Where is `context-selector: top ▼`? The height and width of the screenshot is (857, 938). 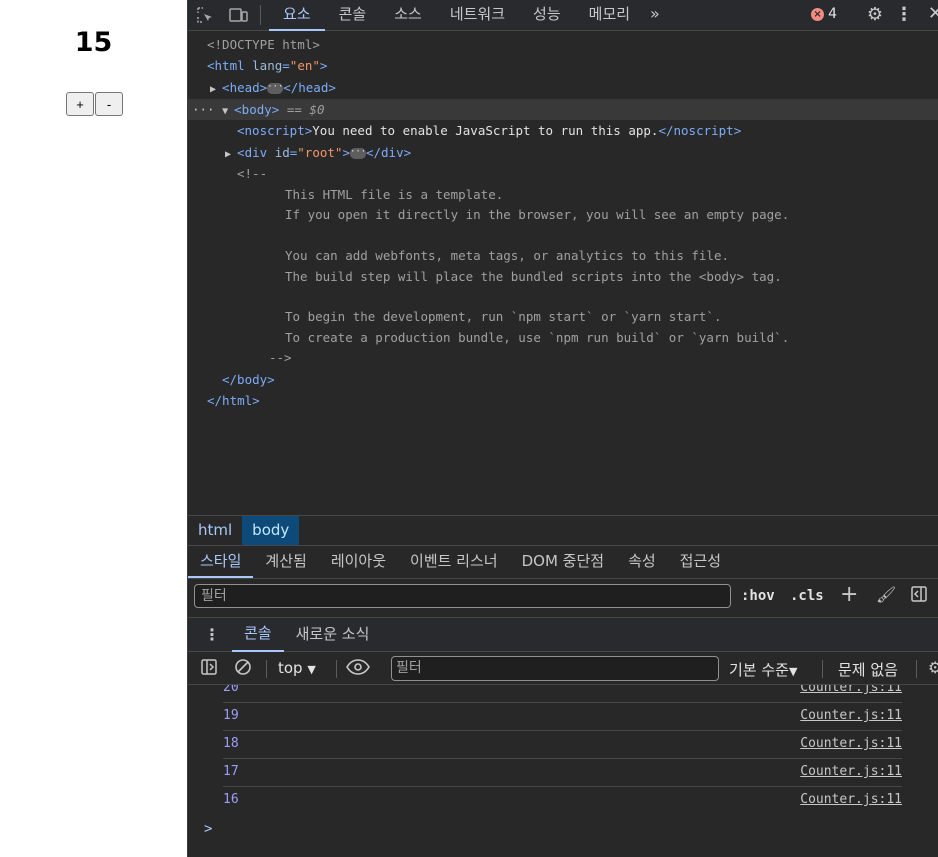 context-selector: top ▼ is located at coordinates (297, 668).